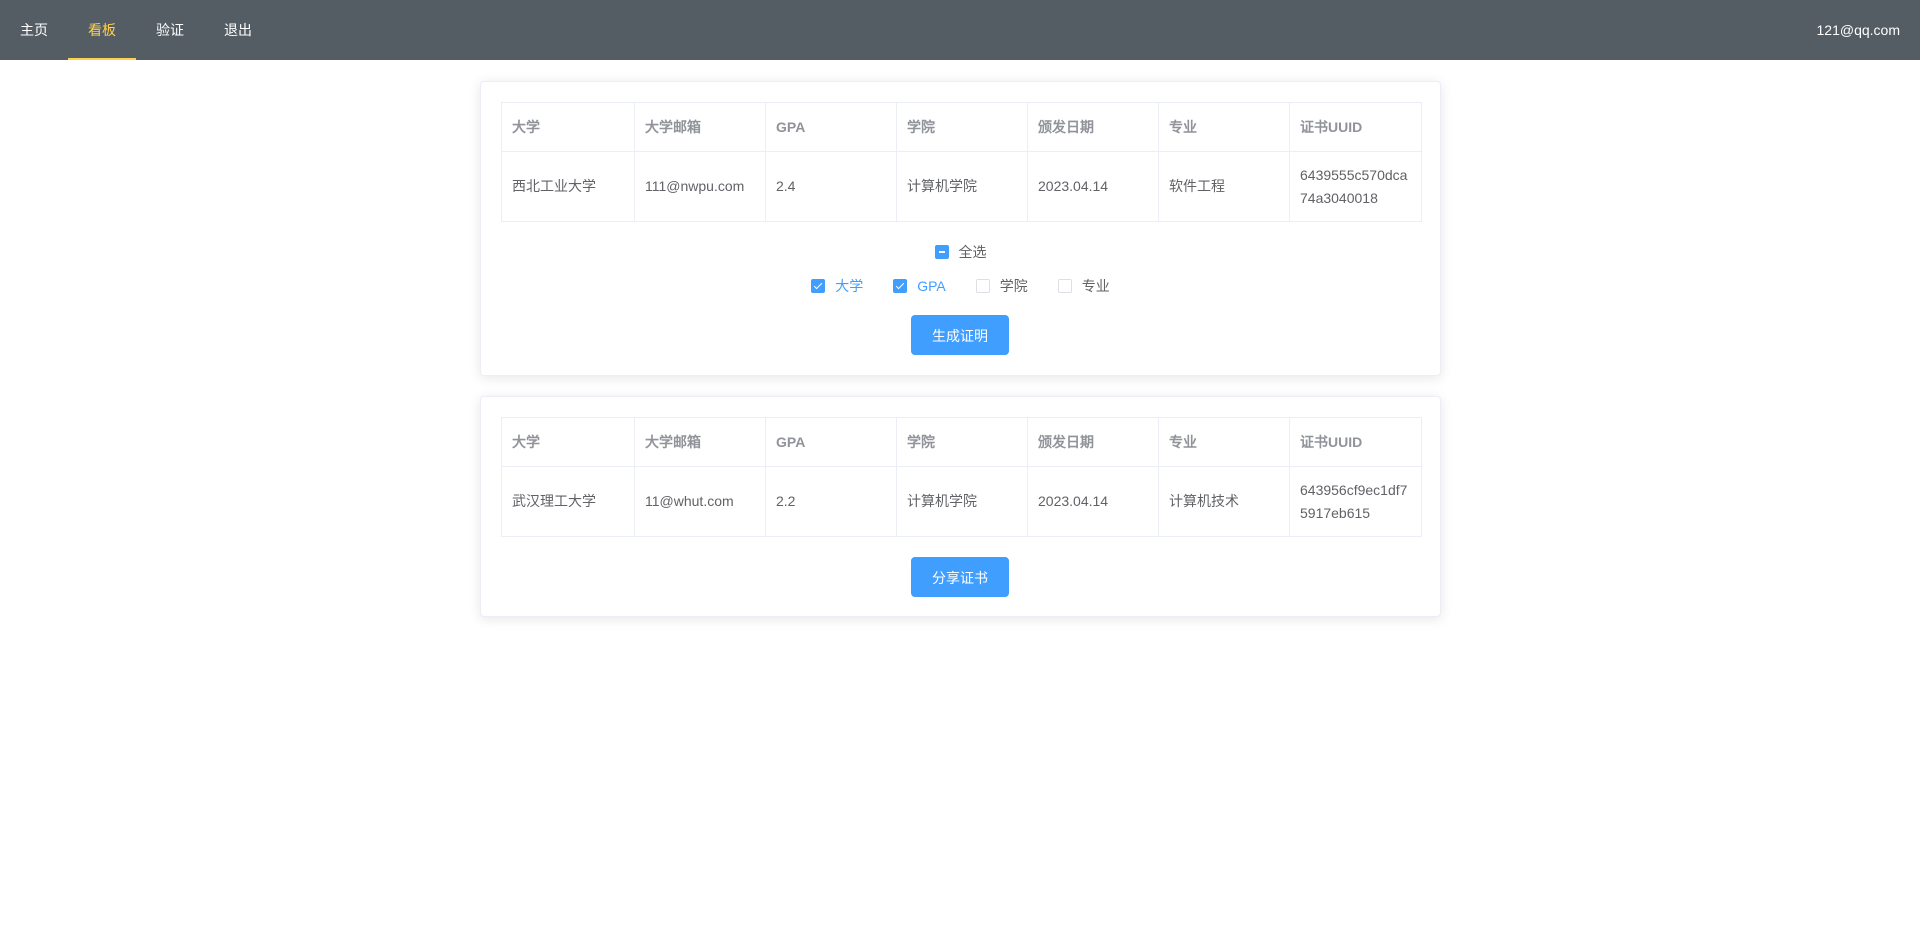 The image size is (1920, 929). I want to click on cell-gpa: 2.2, so click(831, 501).